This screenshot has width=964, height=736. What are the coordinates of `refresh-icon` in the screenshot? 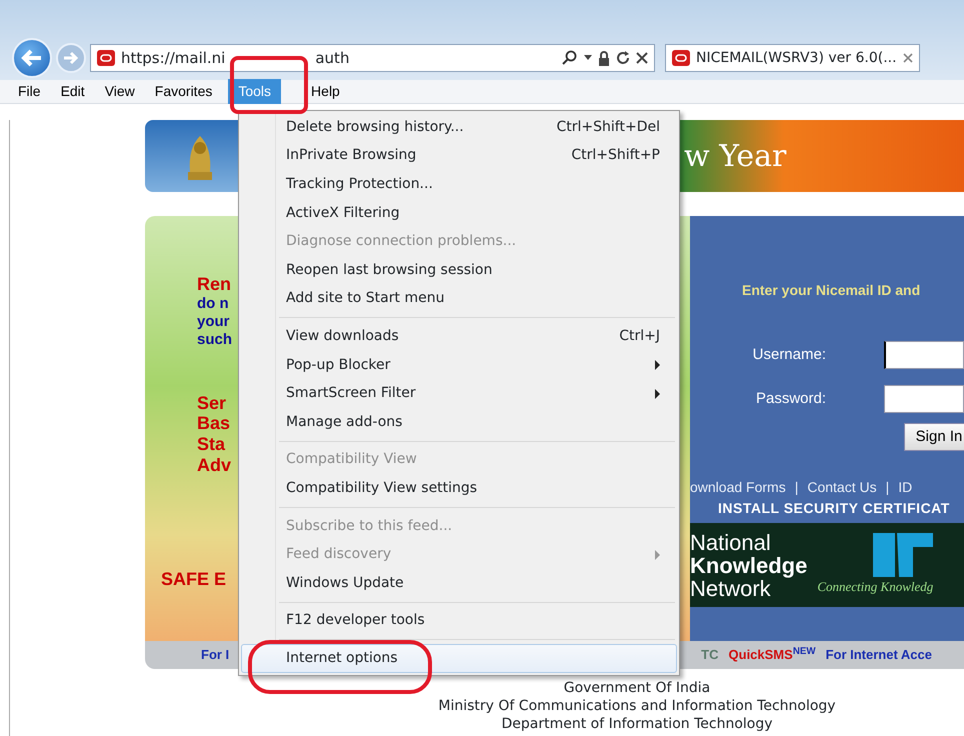 It's located at (623, 58).